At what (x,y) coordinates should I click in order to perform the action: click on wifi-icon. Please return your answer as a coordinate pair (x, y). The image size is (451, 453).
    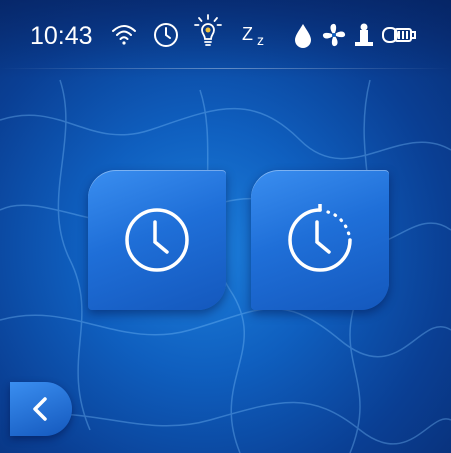
    Looking at the image, I should click on (124, 35).